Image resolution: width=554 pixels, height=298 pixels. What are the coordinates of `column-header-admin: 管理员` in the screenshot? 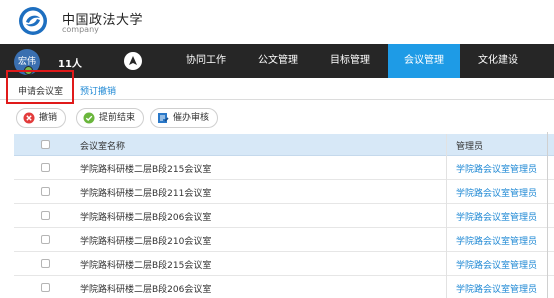 It's located at (469, 145).